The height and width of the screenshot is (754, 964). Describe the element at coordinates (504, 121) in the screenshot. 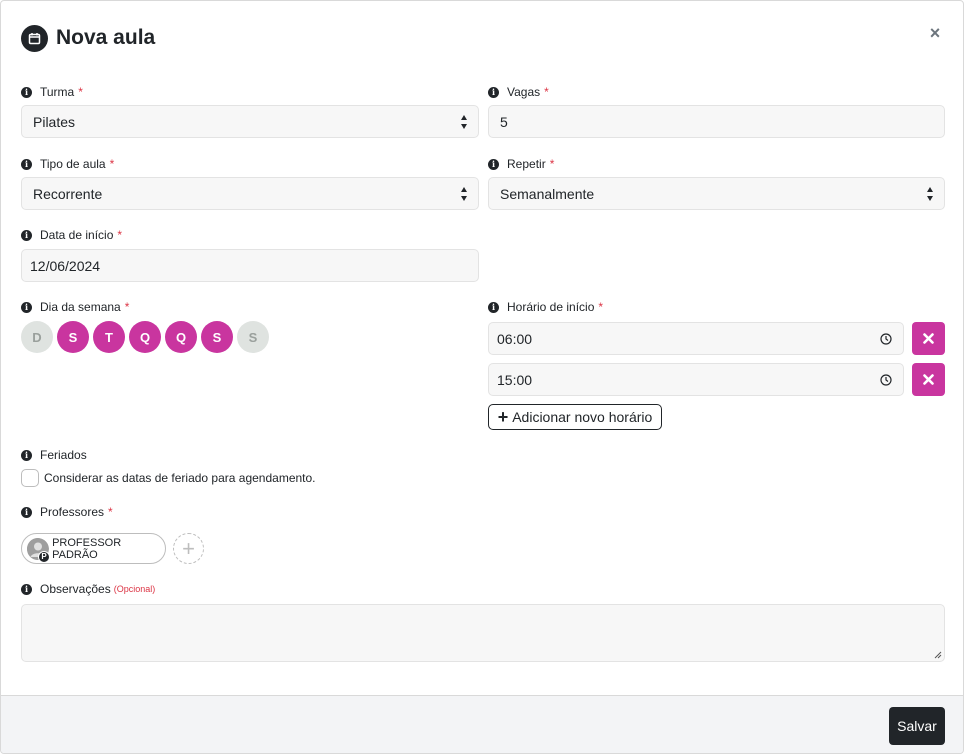

I see `vagas-input-value: 5` at that location.